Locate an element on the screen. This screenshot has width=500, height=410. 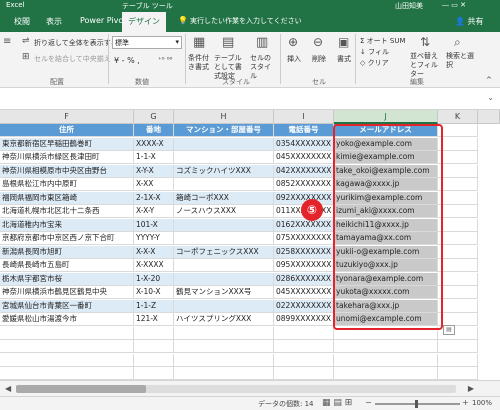
find-select-button: 検索と選択 is located at coordinates (460, 61).